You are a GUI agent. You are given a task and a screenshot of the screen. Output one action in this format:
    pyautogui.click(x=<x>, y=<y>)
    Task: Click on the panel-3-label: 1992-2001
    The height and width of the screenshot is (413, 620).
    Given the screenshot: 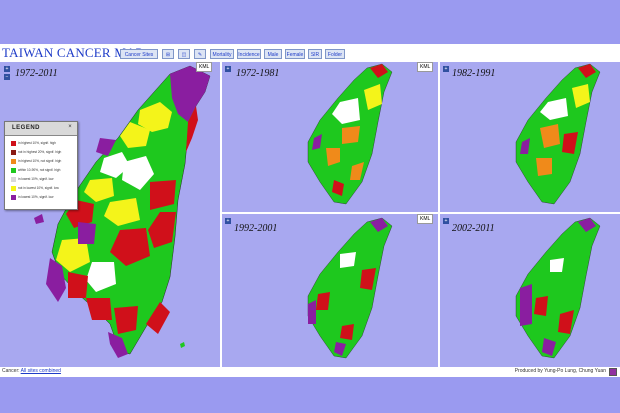 What is the action you would take?
    pyautogui.click(x=256, y=228)
    